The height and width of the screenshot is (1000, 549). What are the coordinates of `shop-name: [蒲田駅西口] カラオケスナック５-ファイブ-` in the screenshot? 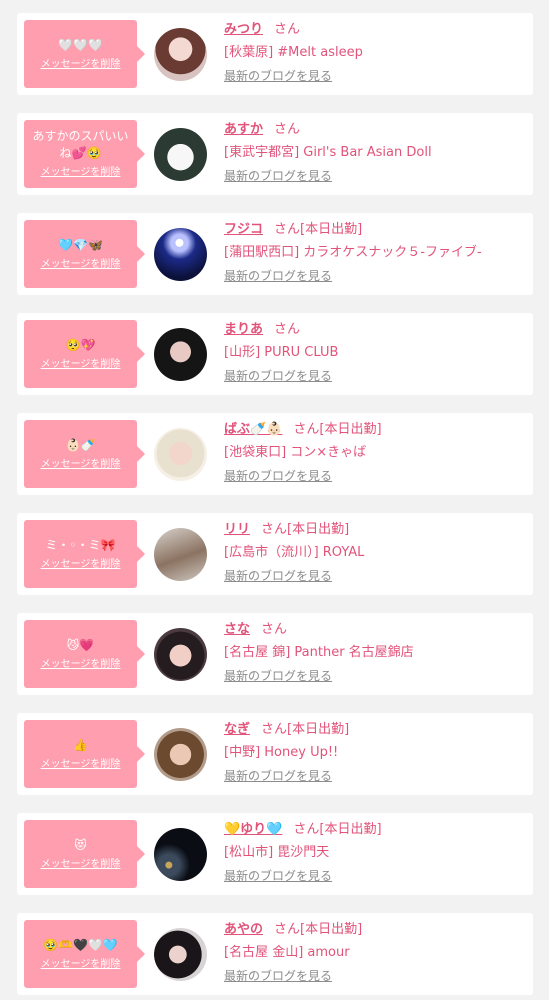 It's located at (353, 252).